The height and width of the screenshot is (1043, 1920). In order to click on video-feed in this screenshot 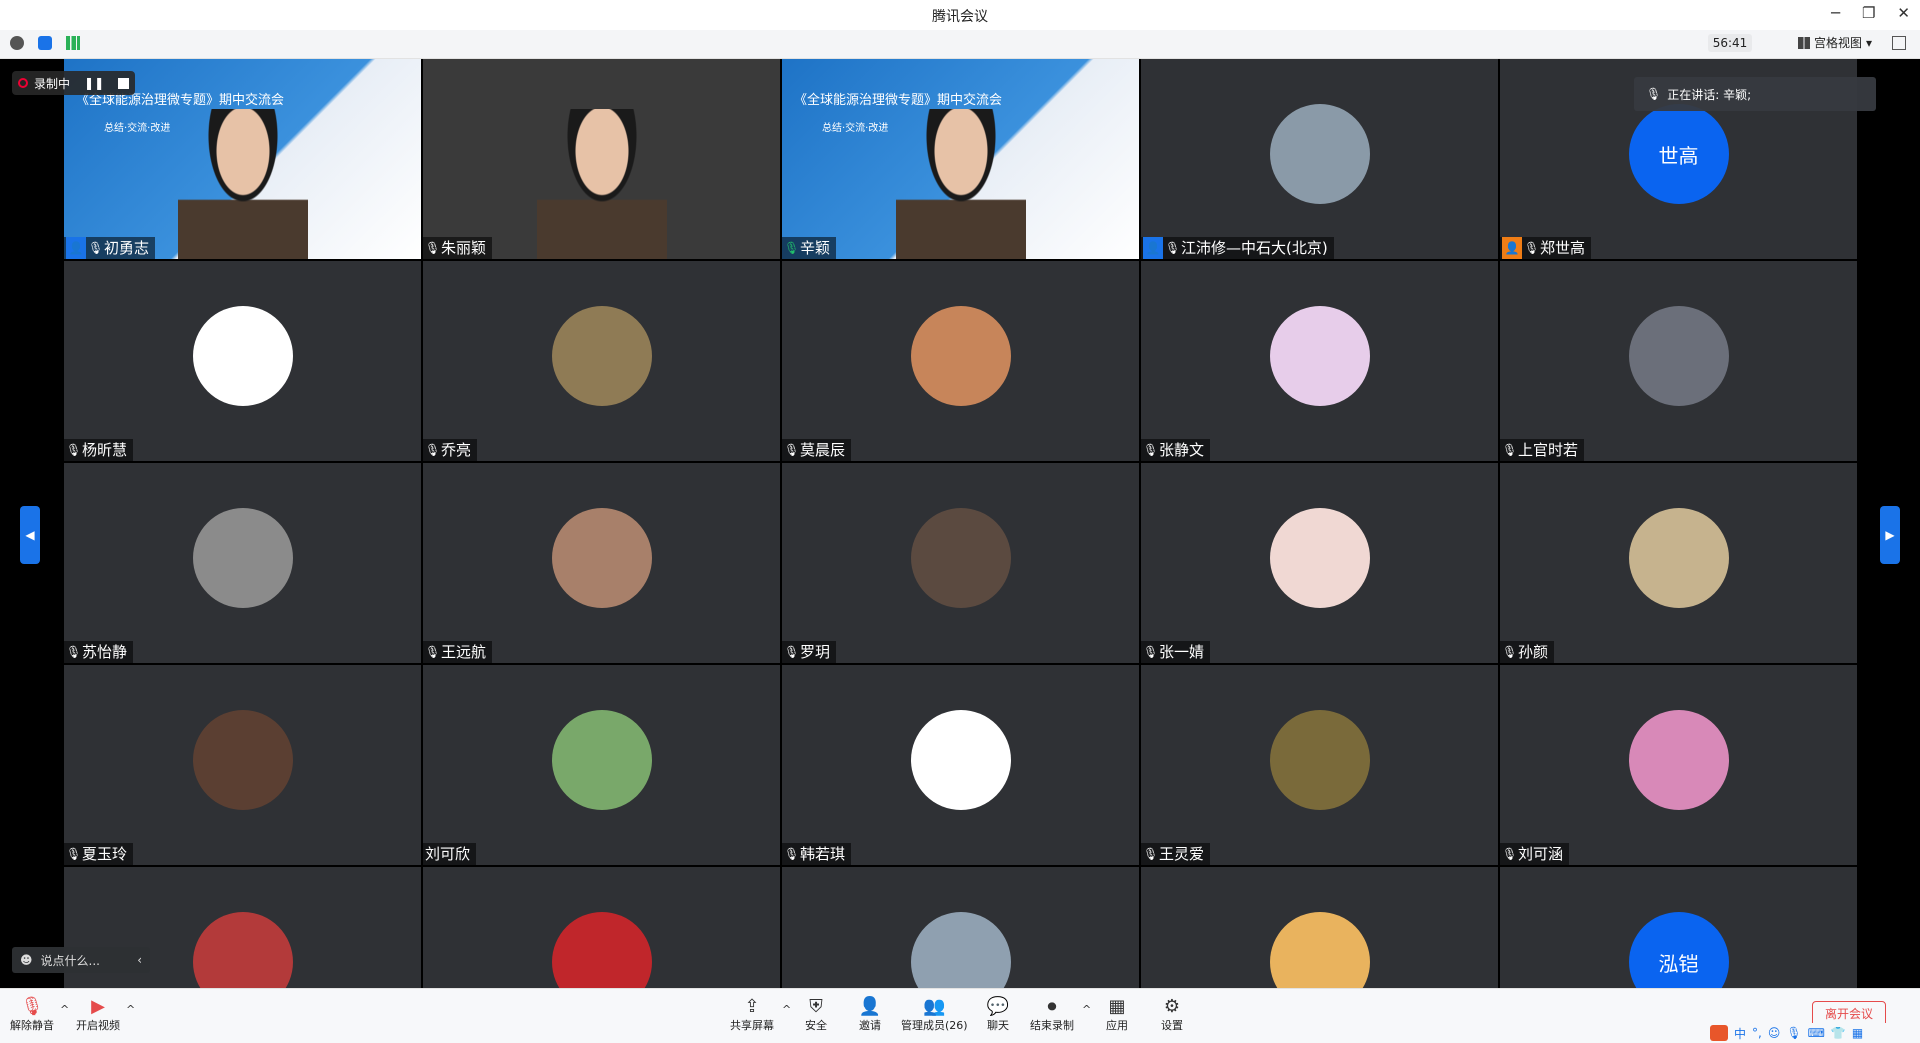, I will do `click(242, 184)`.